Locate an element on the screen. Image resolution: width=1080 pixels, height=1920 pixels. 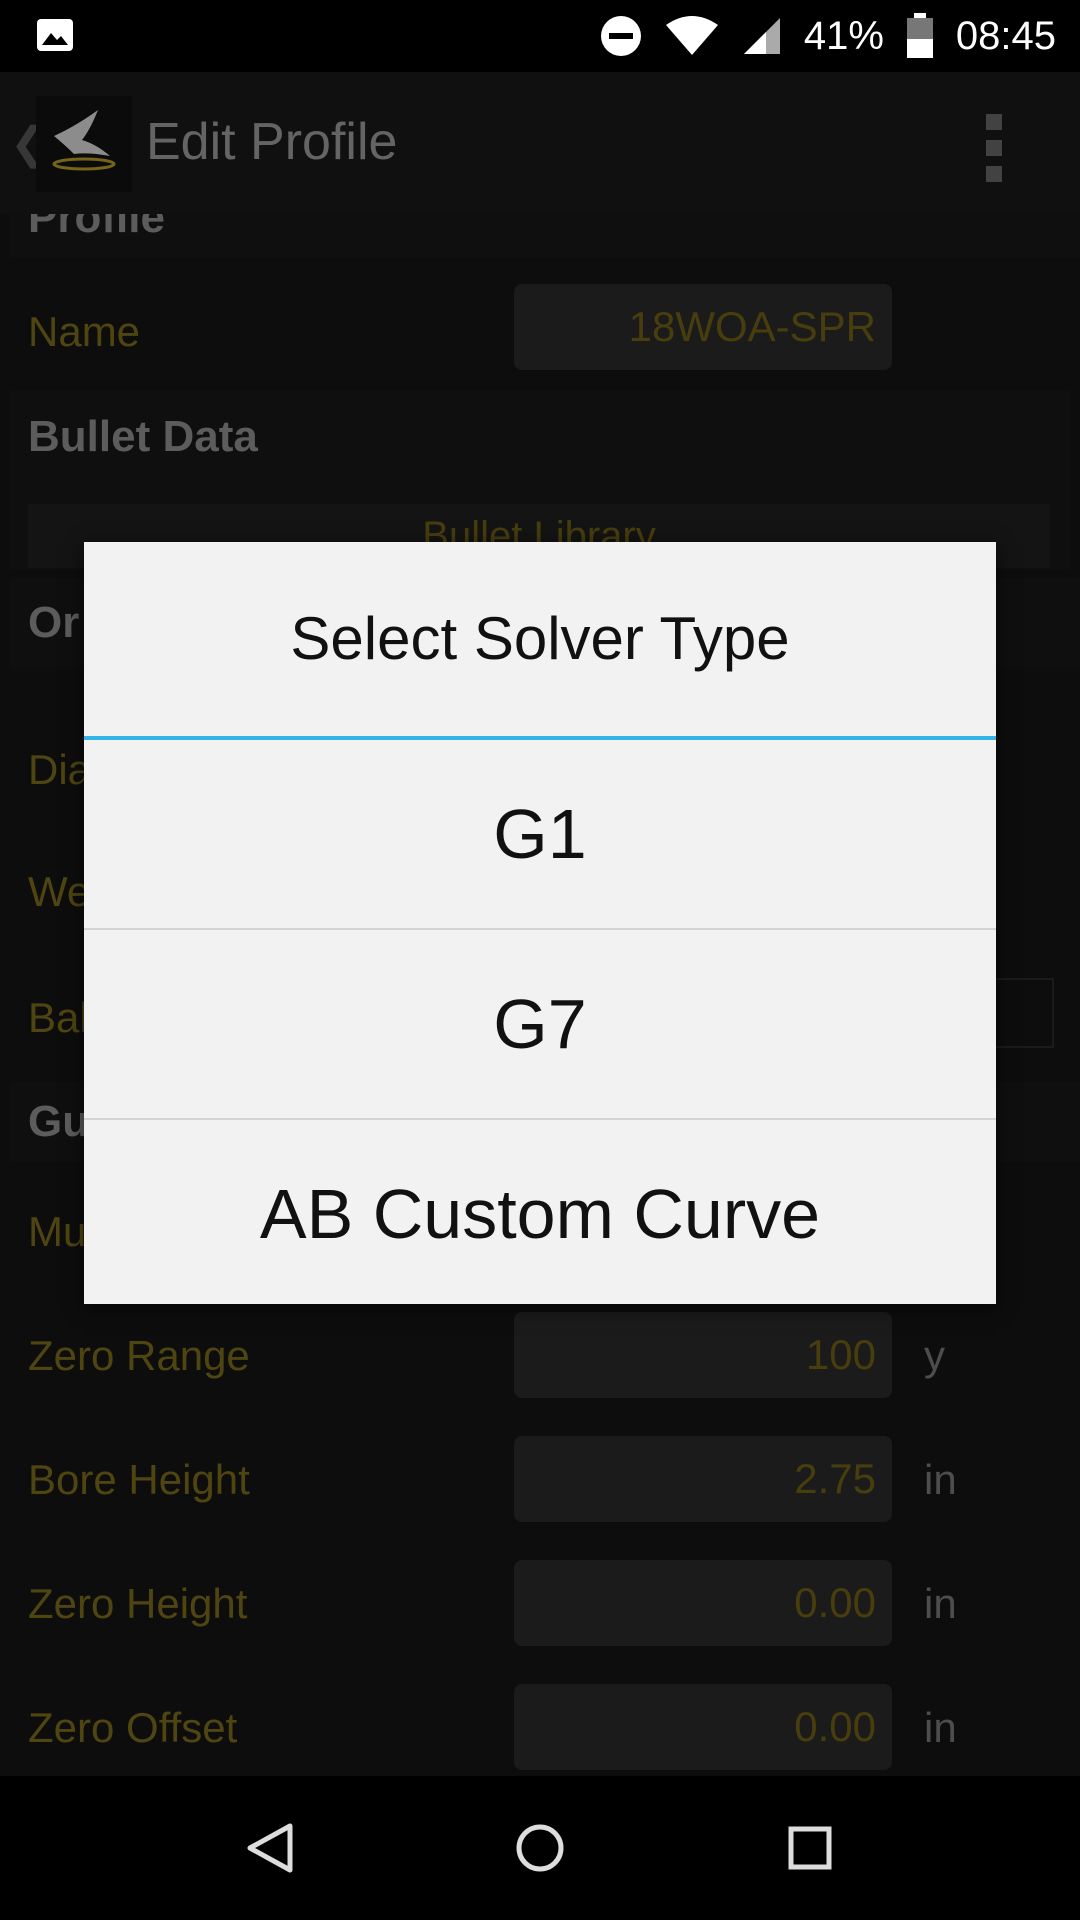
home-icon is located at coordinates (540, 1848).